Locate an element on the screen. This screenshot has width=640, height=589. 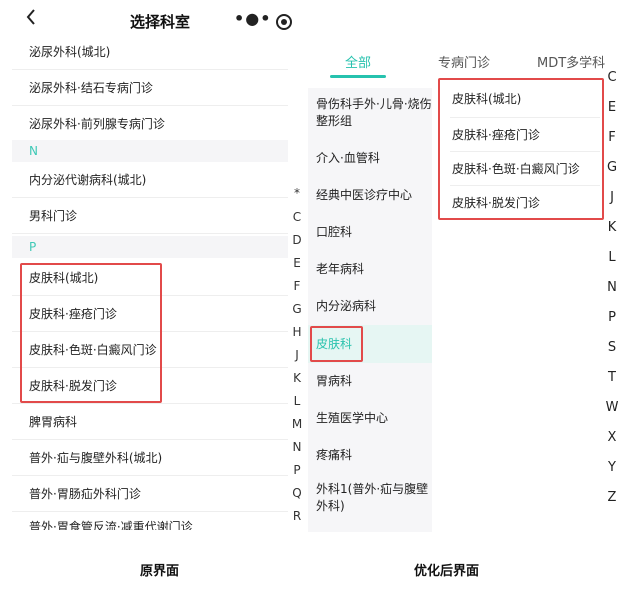
list-item: 泌尿外科·前列腺专病门诊 is located at coordinates (150, 124).